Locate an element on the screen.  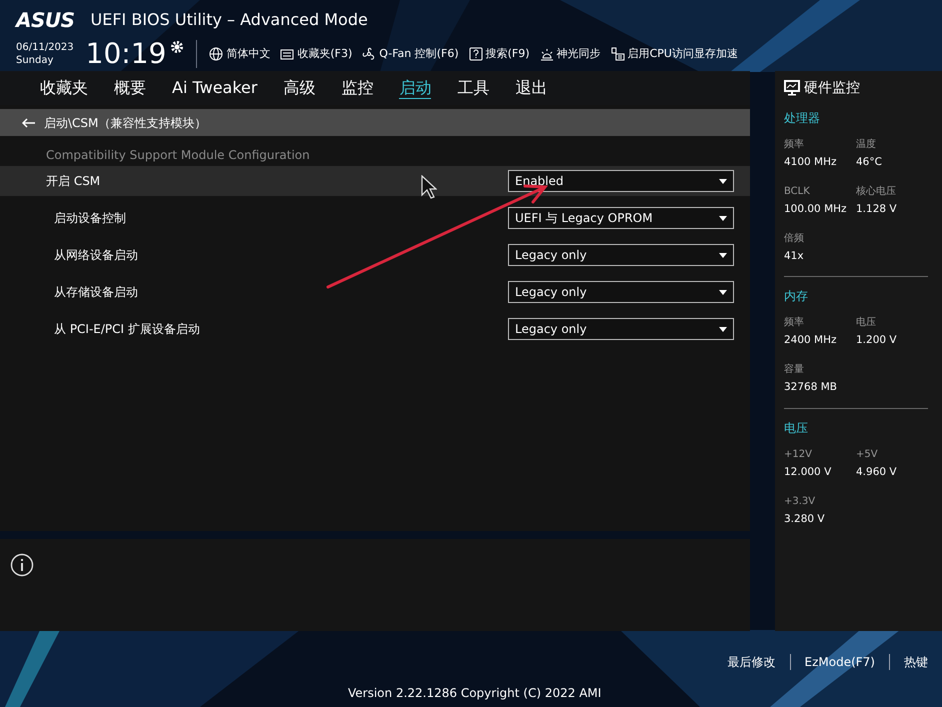
metric-value: 1.128 V is located at coordinates (877, 209).